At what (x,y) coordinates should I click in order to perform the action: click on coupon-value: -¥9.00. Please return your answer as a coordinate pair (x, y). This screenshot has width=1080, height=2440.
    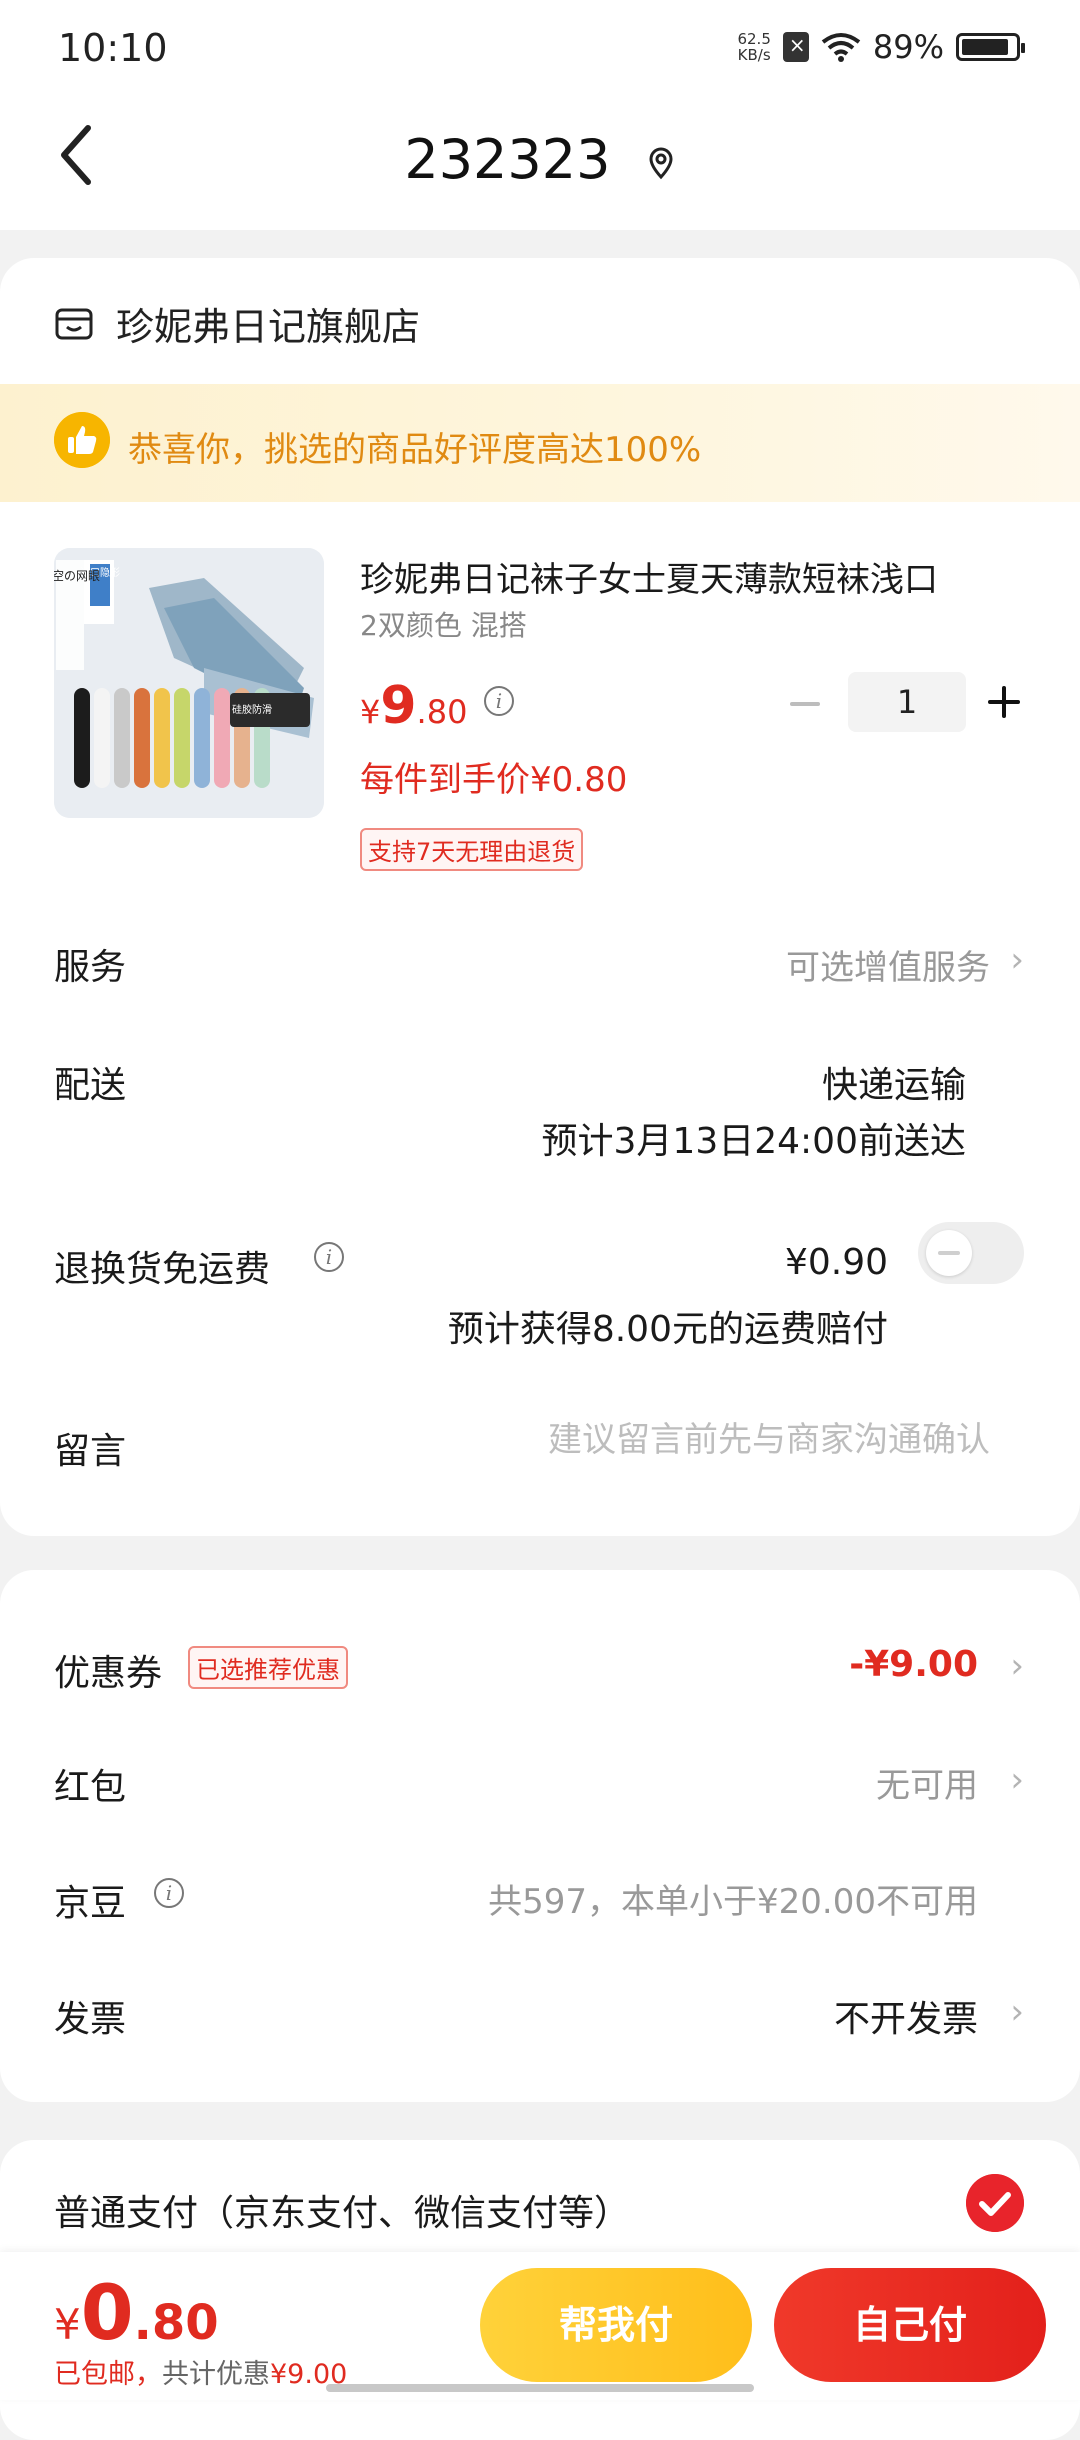
    Looking at the image, I should click on (913, 1664).